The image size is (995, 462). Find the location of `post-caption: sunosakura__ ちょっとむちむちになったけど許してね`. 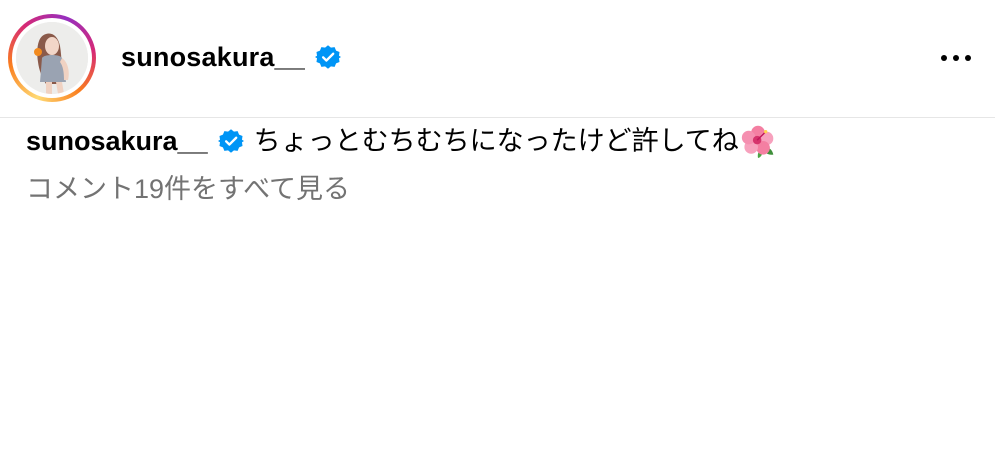

post-caption: sunosakura__ ちょっとむちむちになったけど許してね is located at coordinates (400, 141).